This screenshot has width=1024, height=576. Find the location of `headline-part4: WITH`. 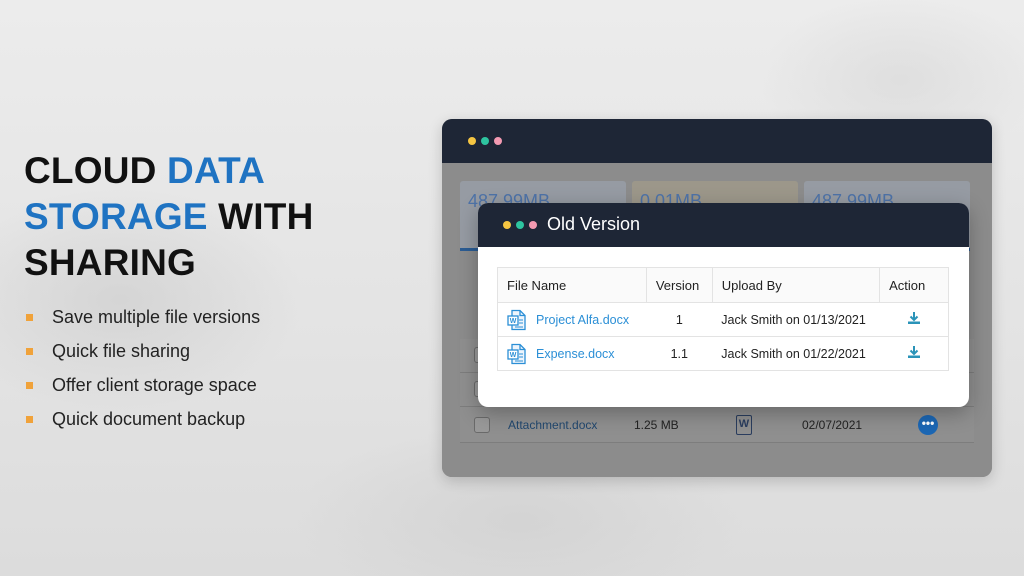

headline-part4: WITH is located at coordinates (260, 216).